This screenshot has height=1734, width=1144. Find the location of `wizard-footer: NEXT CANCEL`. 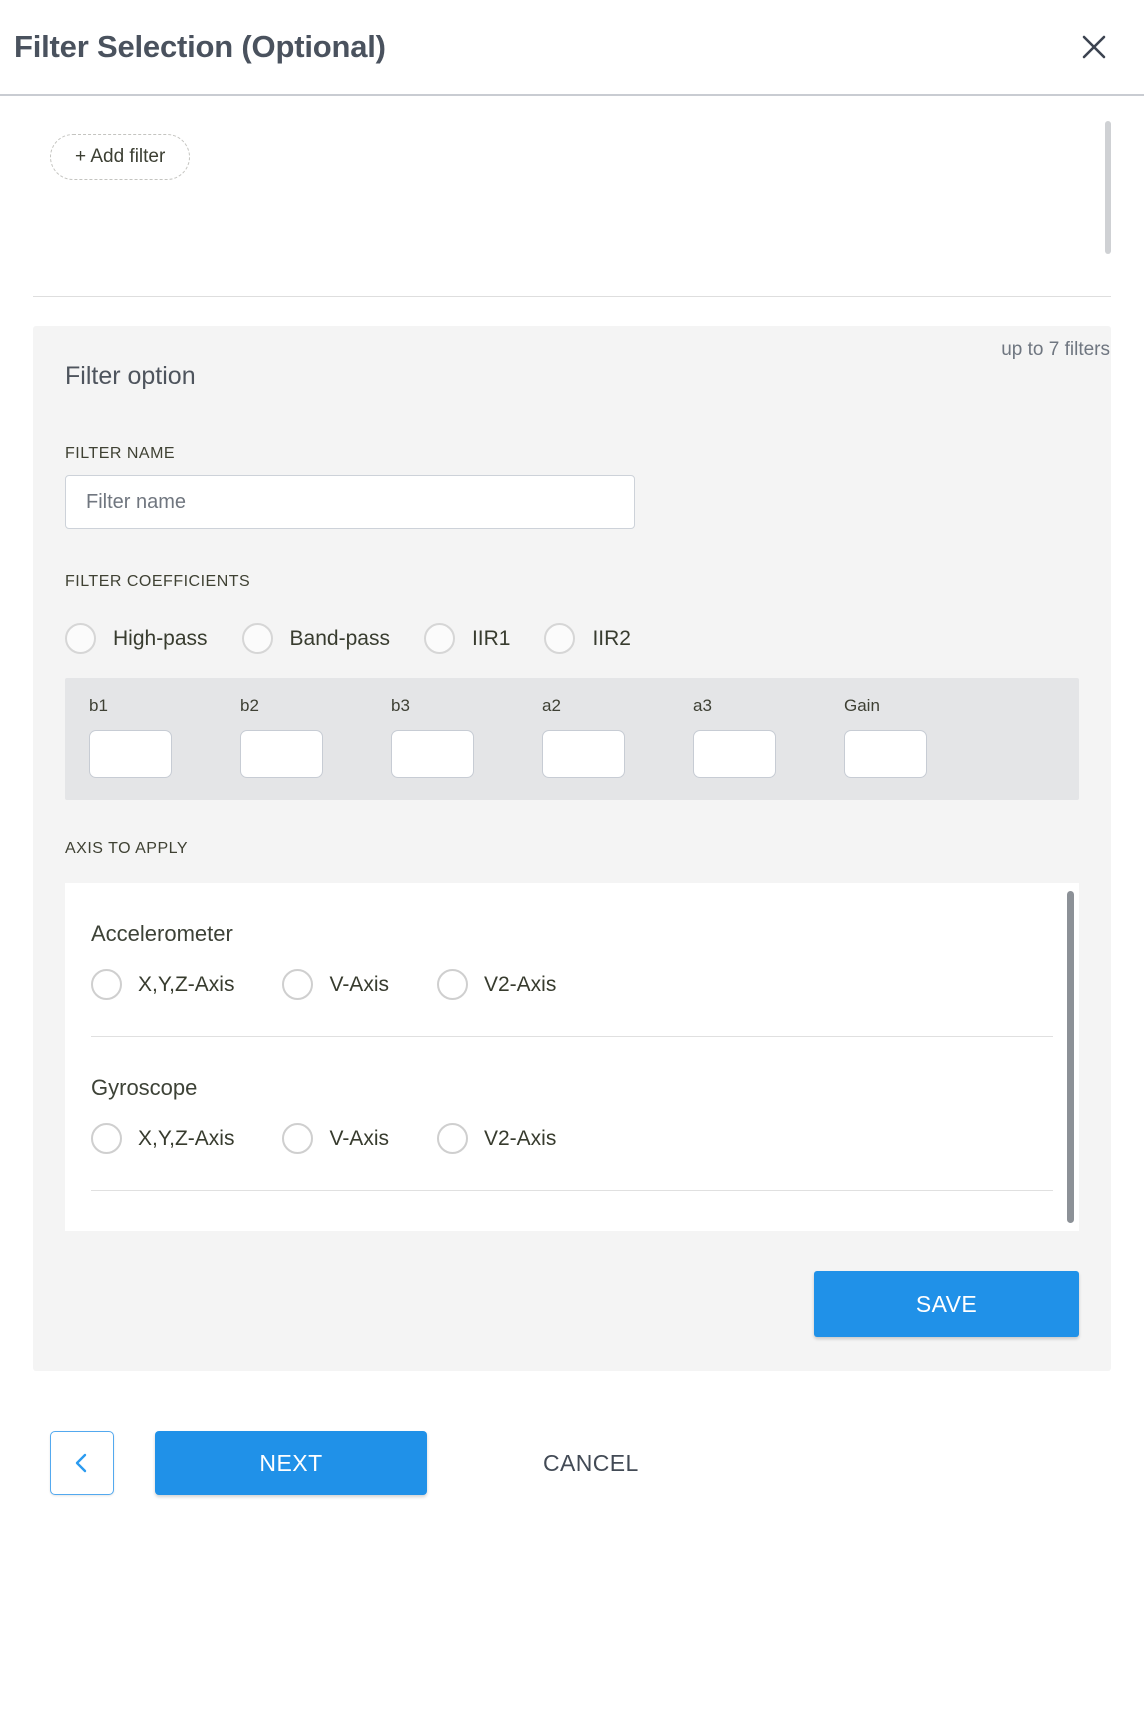

wizard-footer: NEXT CANCEL is located at coordinates (572, 1433).